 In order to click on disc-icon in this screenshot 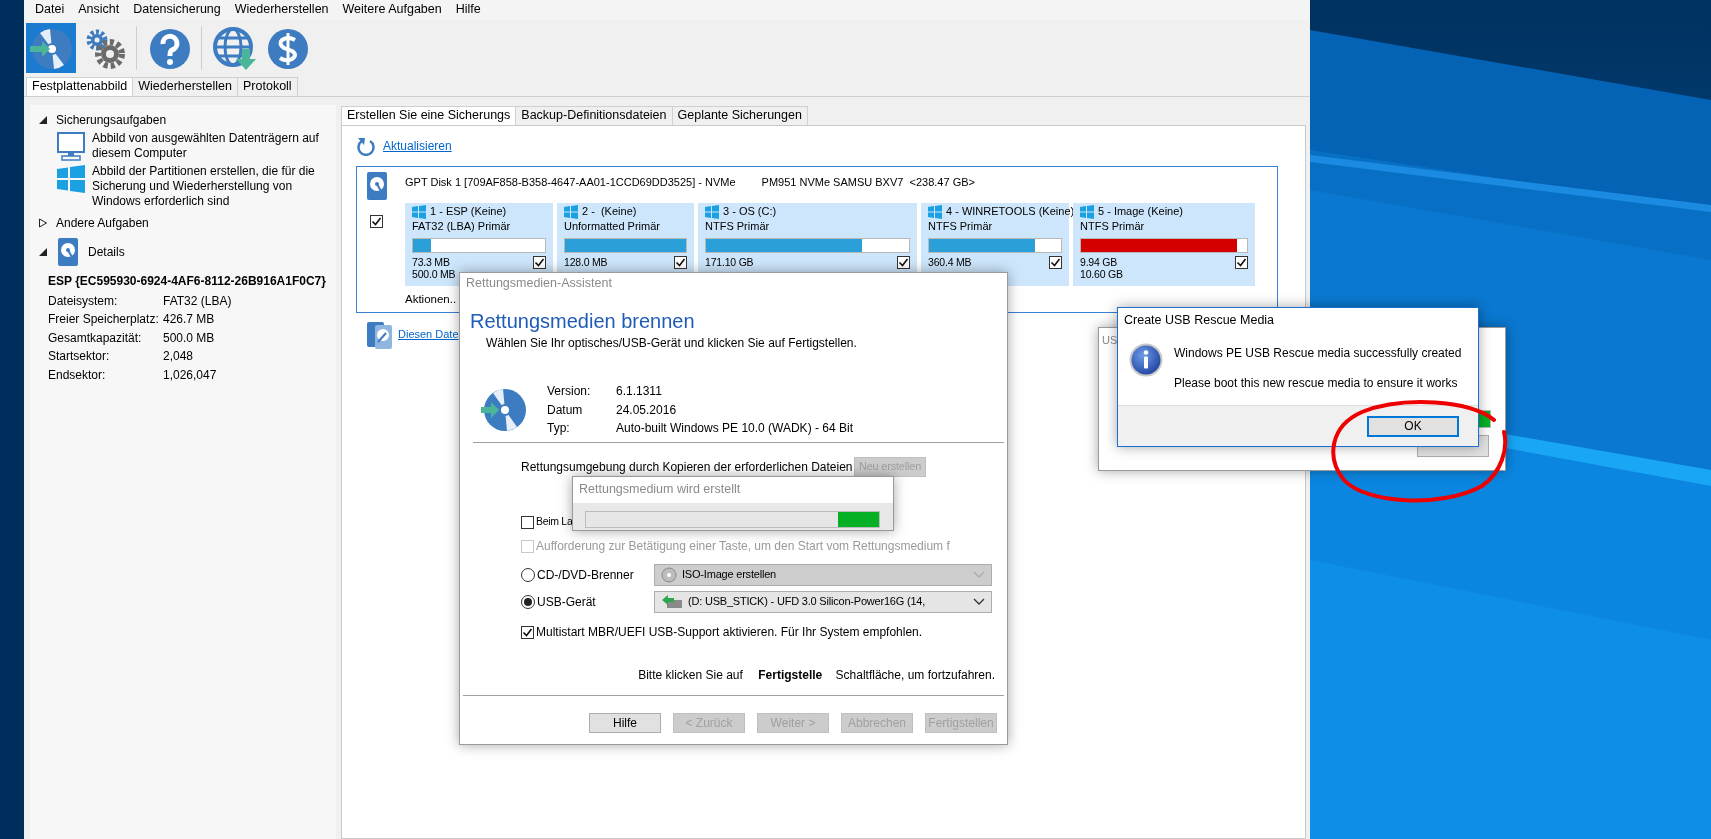, I will do `click(669, 575)`.